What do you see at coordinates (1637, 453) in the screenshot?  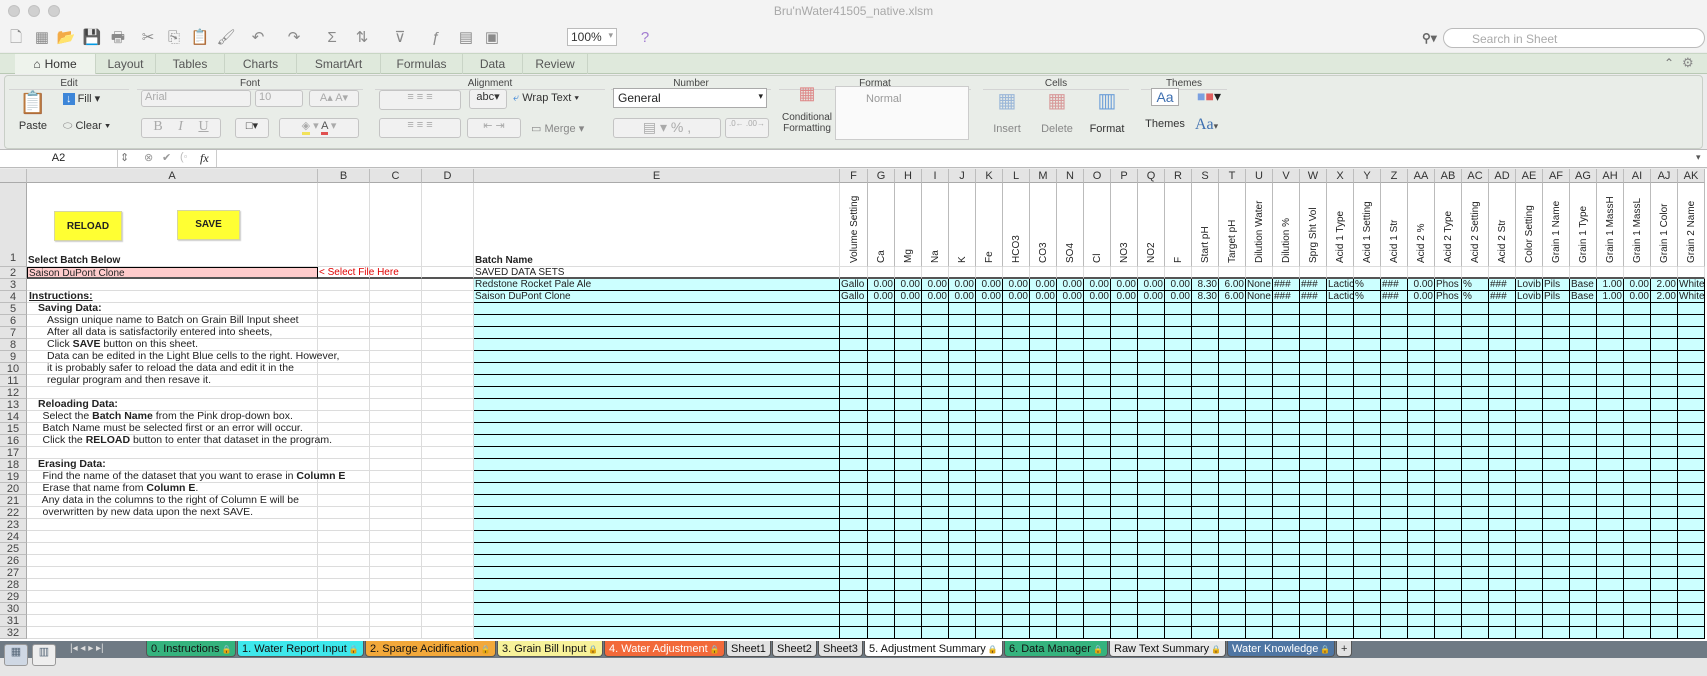 I see `cell-AI17` at bounding box center [1637, 453].